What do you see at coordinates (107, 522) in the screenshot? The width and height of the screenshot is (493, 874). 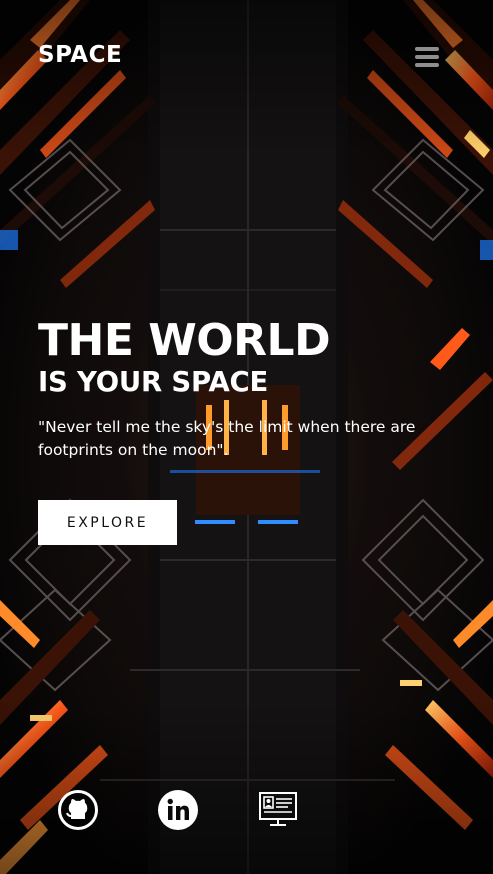 I see `explore-button: EXPLORE` at bounding box center [107, 522].